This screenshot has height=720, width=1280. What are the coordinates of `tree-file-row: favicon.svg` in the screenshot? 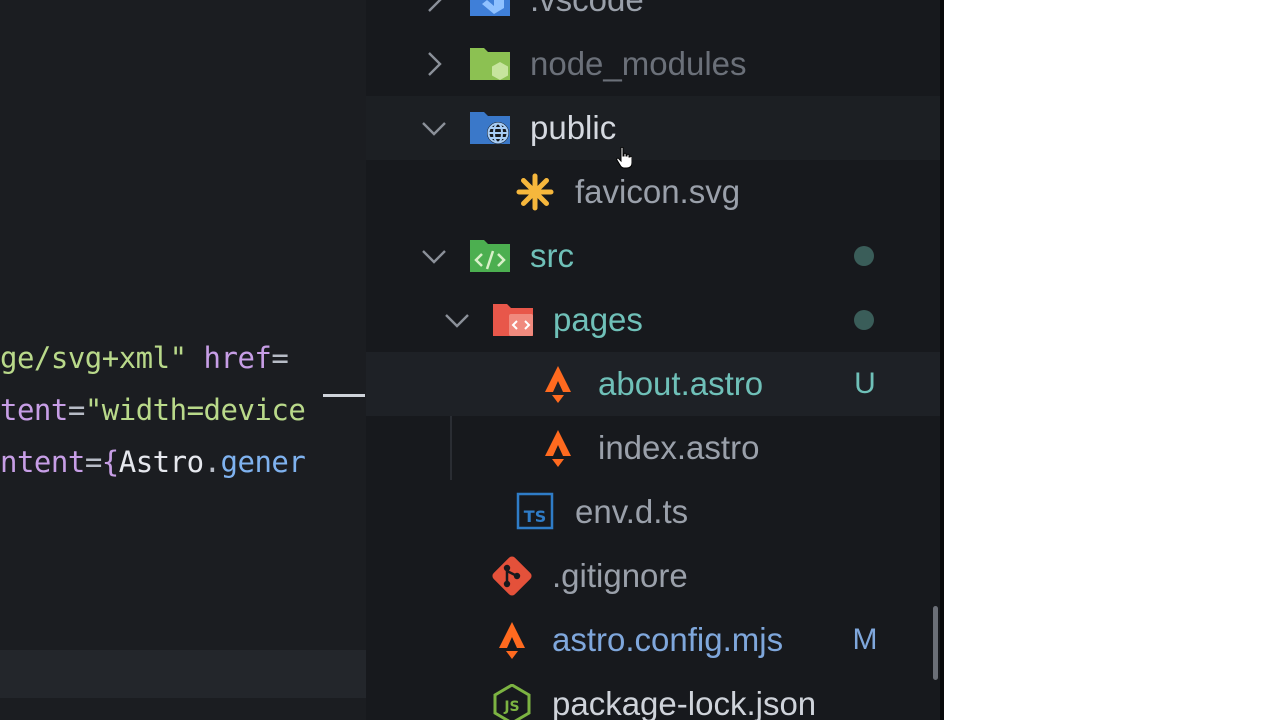 It's located at (653, 192).